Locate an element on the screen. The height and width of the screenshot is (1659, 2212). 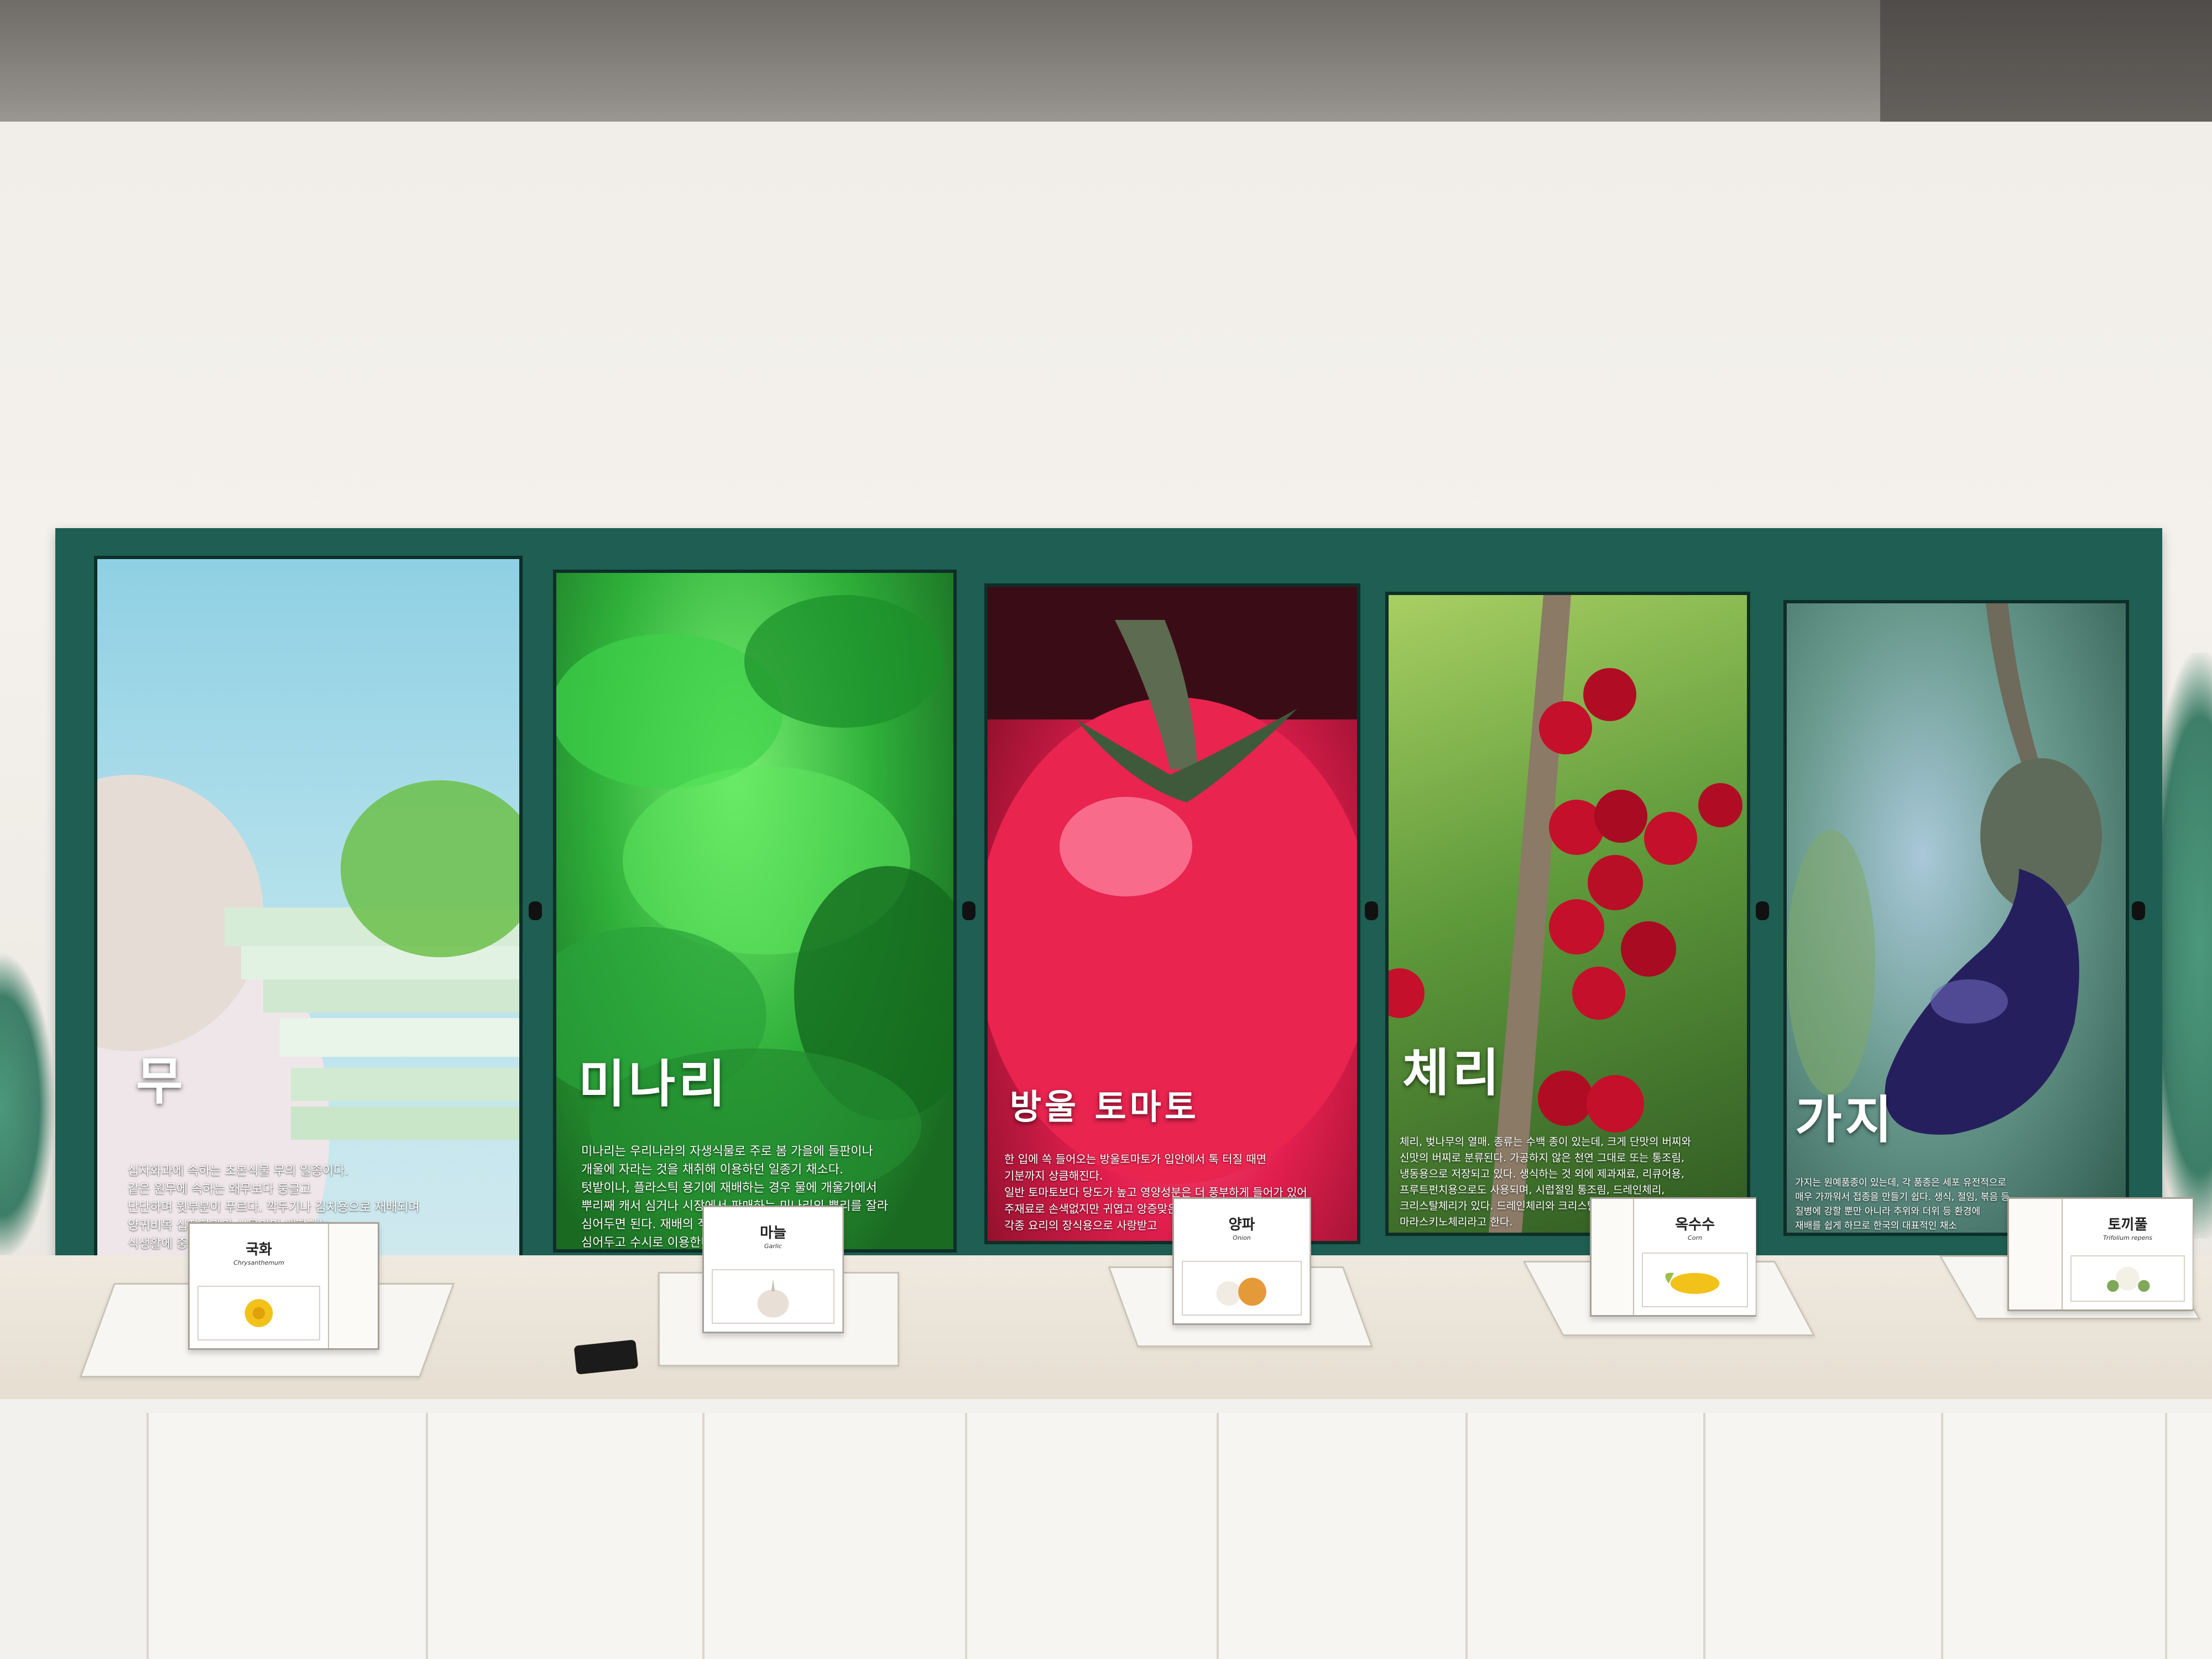
description-line: 신맛의 버찌로 분류된다. 가공하지 않은 천연 그대로 또는 통조림, is located at coordinates (1542, 1158).